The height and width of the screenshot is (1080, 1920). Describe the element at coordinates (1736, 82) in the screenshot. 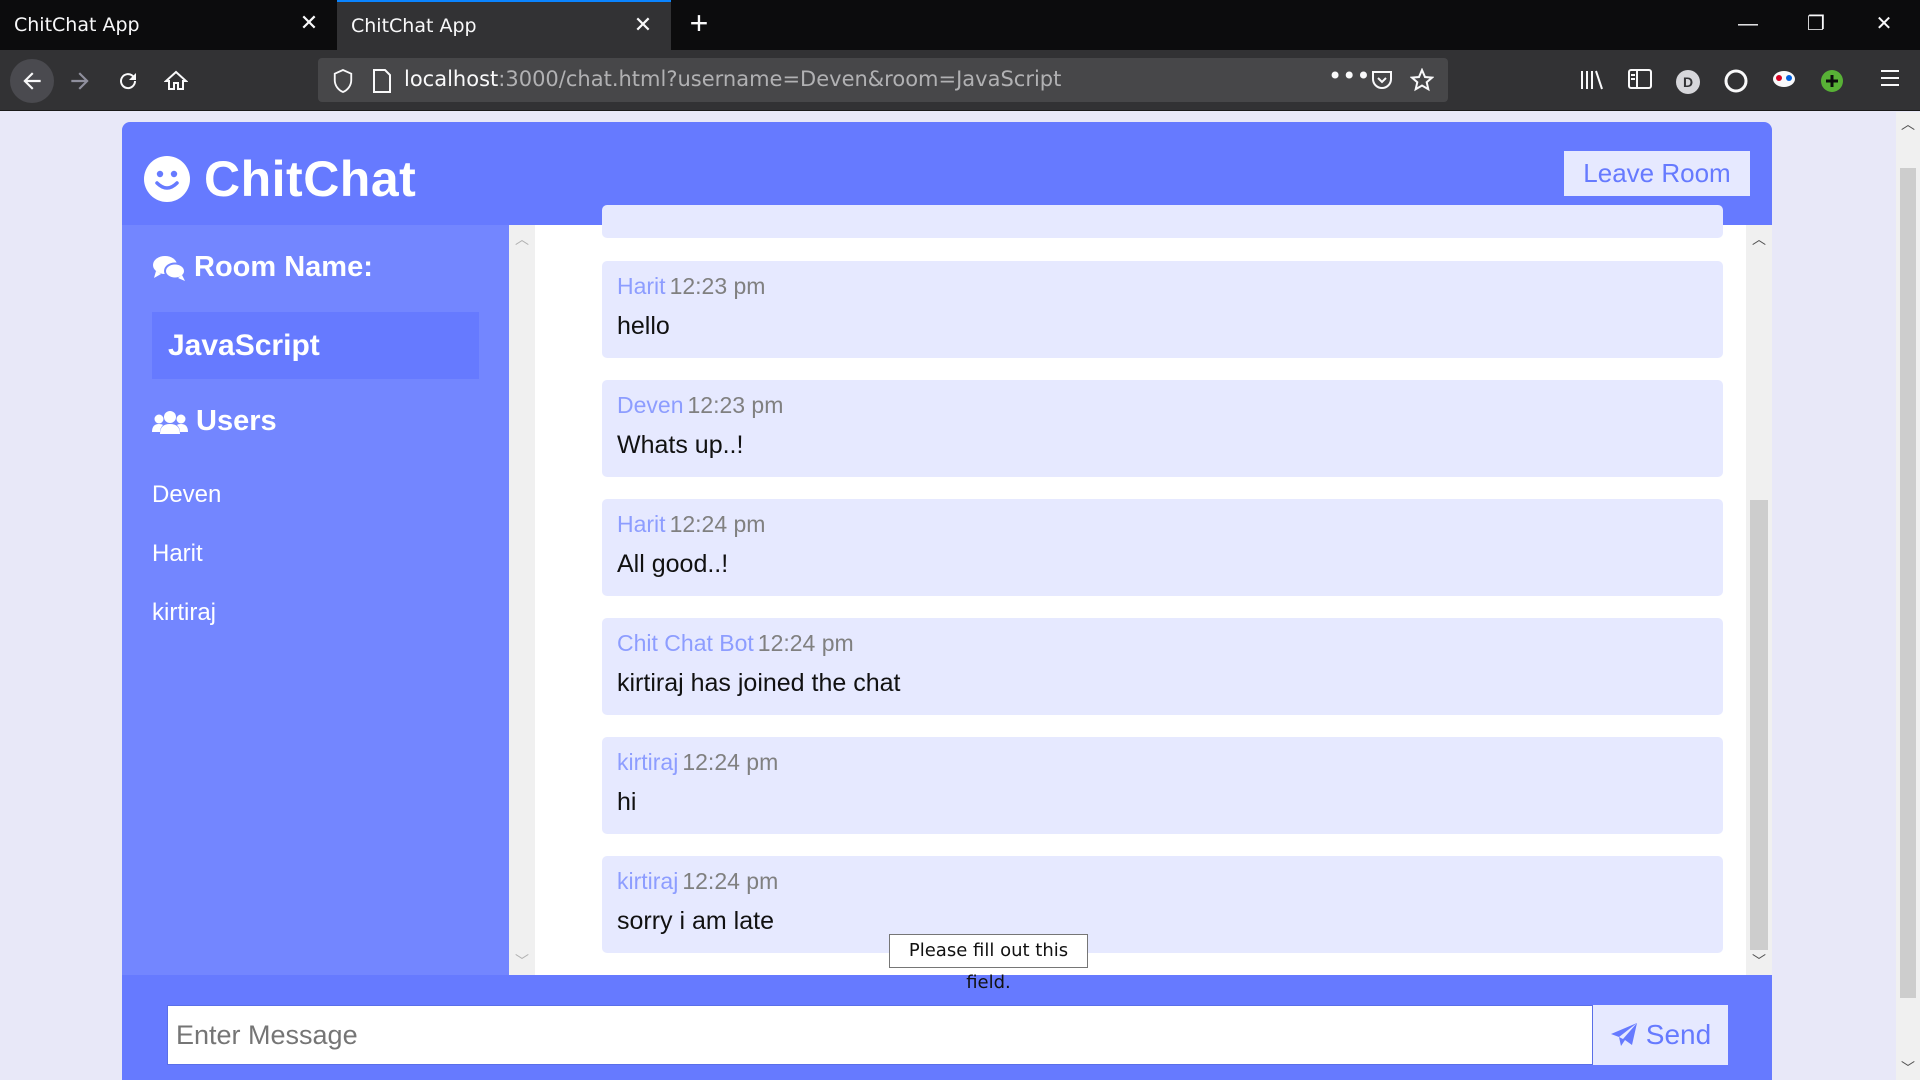

I see `extension-icon` at that location.